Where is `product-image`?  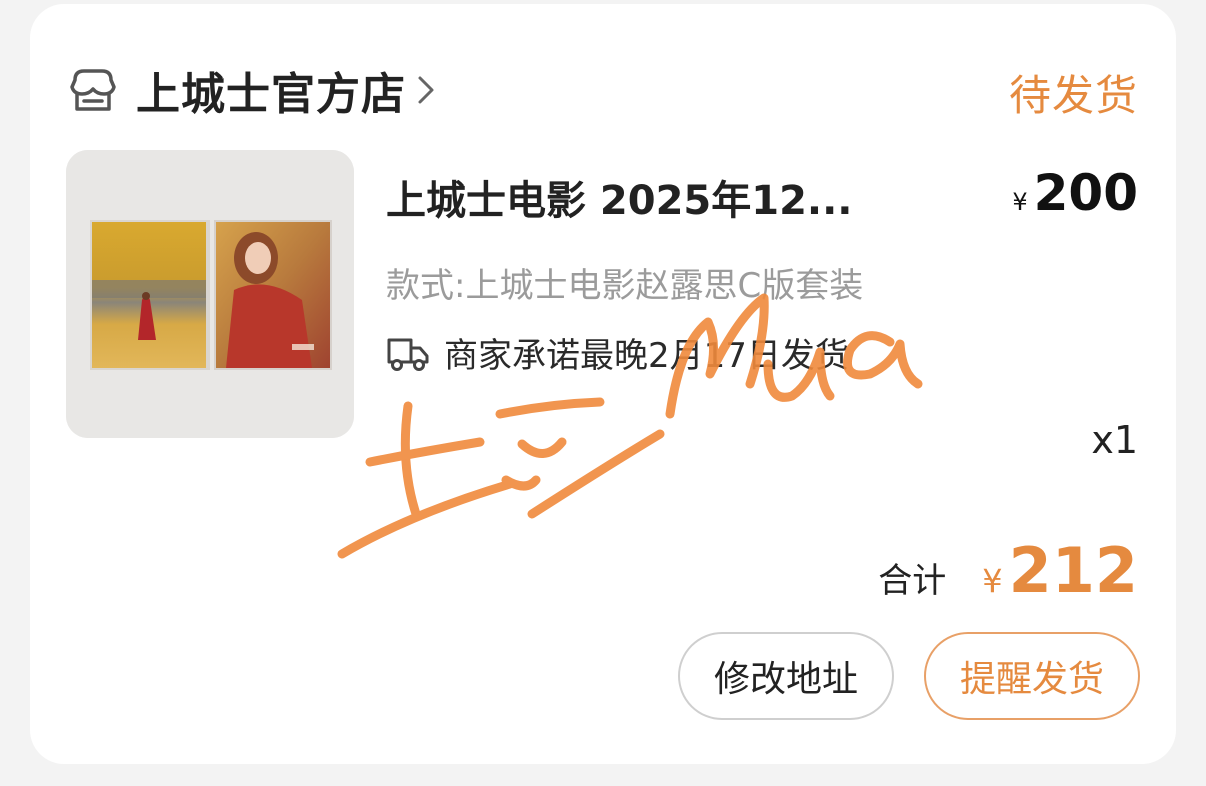
product-image is located at coordinates (210, 294).